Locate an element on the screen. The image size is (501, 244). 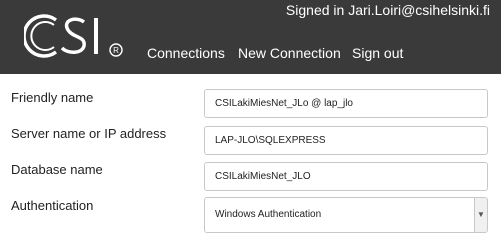
csi-logo-icon: R is located at coordinates (72, 36).